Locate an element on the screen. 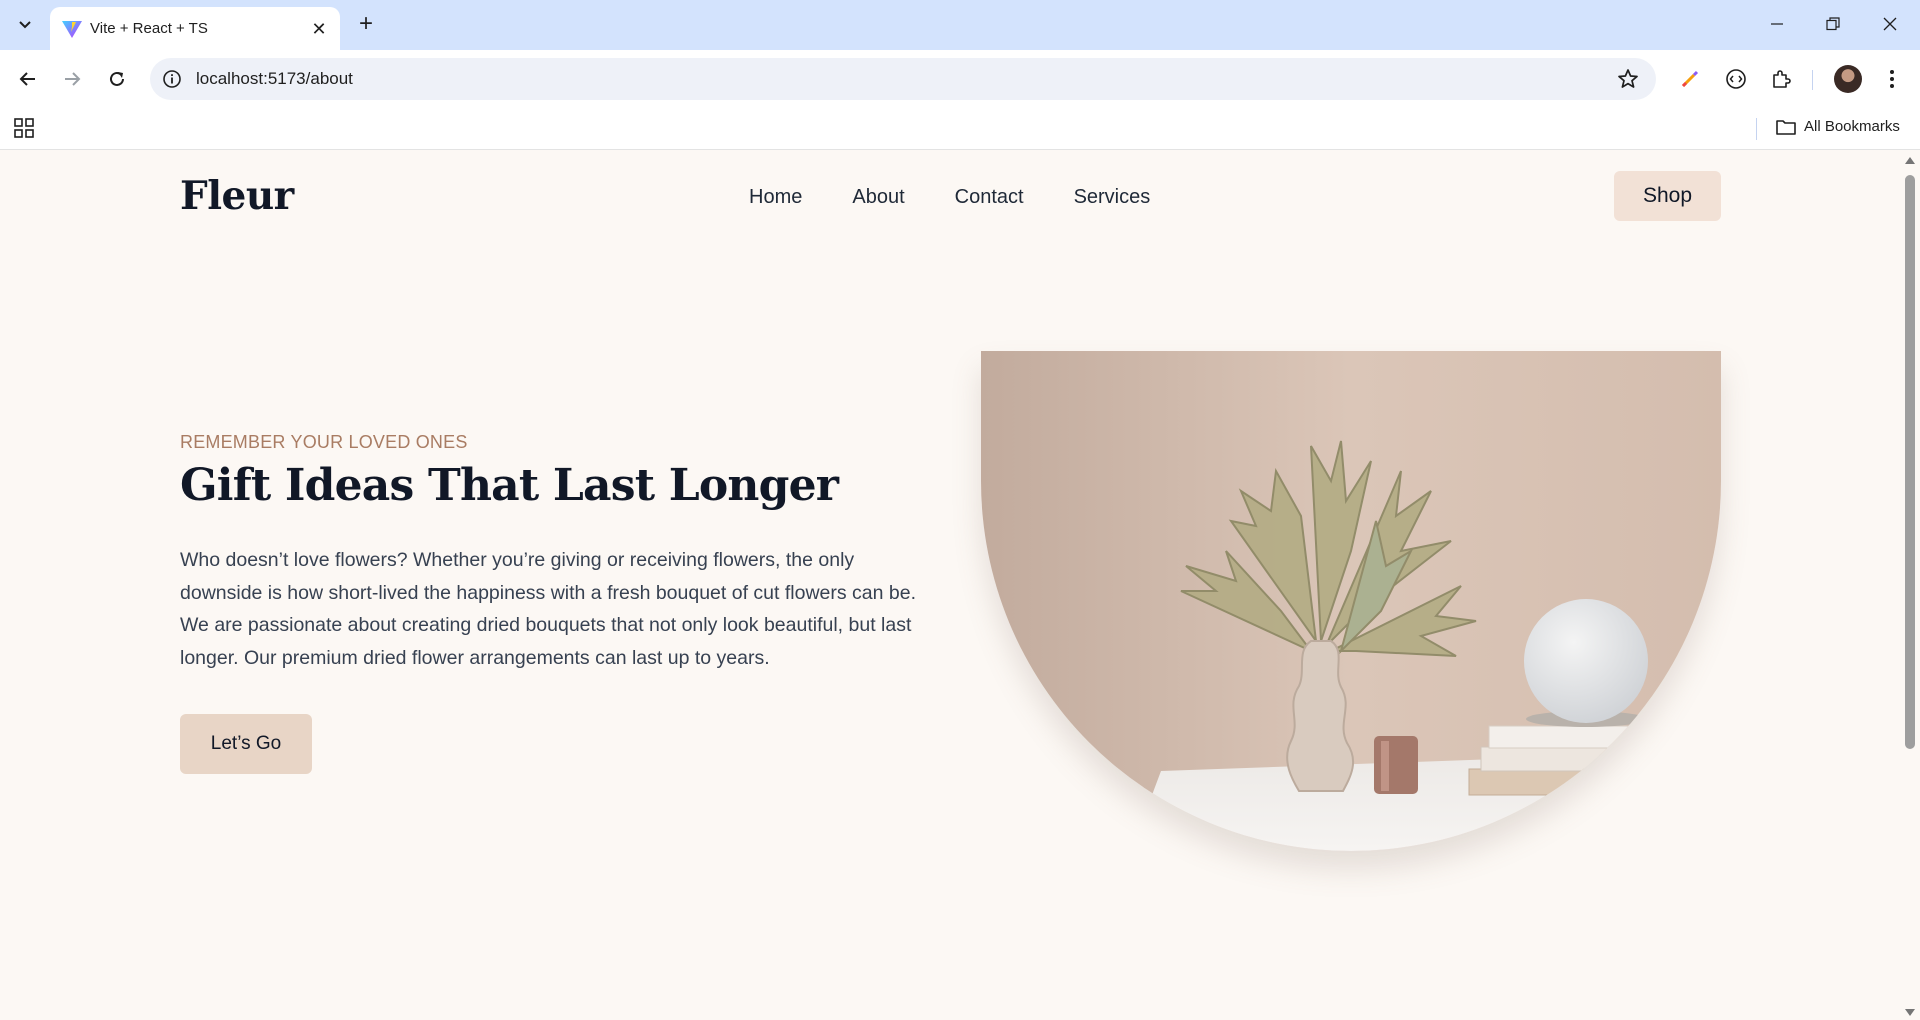  browser-tab-active: Vite + React + TS ✕ is located at coordinates (195, 28).